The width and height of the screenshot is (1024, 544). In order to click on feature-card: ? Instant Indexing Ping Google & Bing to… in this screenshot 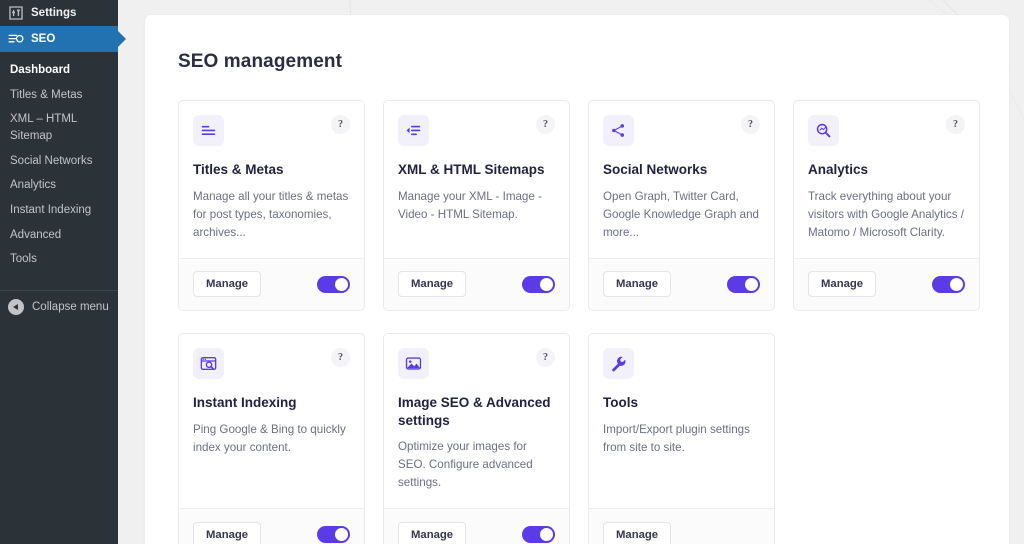, I will do `click(271, 438)`.